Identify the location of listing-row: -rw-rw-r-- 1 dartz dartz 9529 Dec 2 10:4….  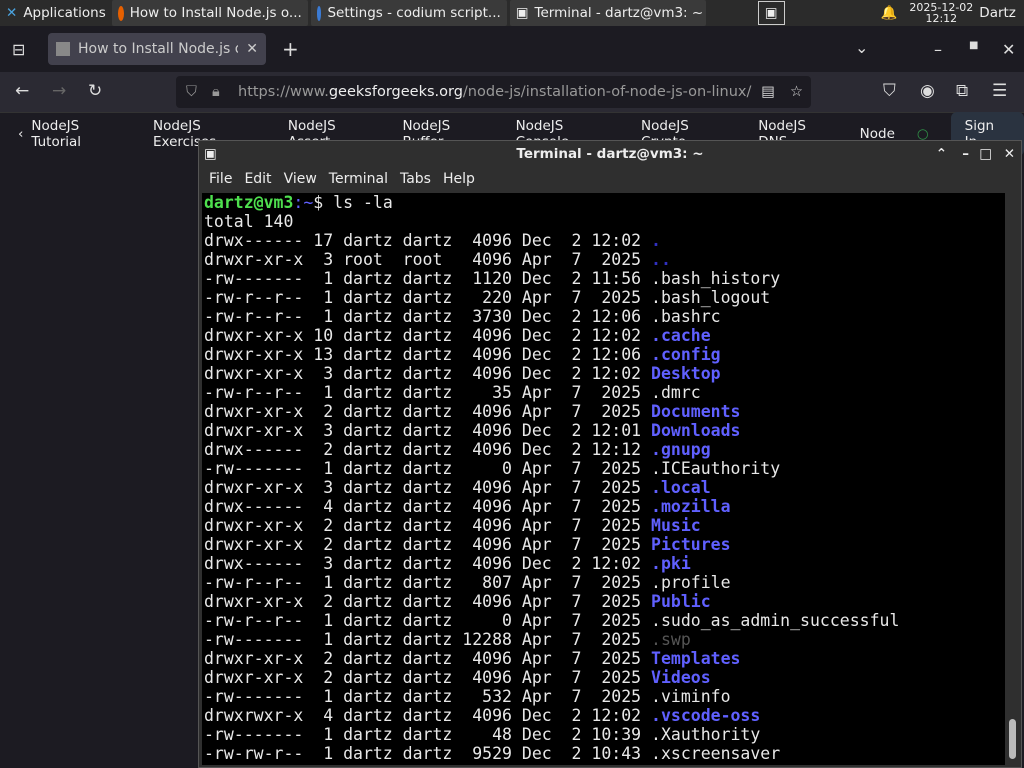
(604, 753).